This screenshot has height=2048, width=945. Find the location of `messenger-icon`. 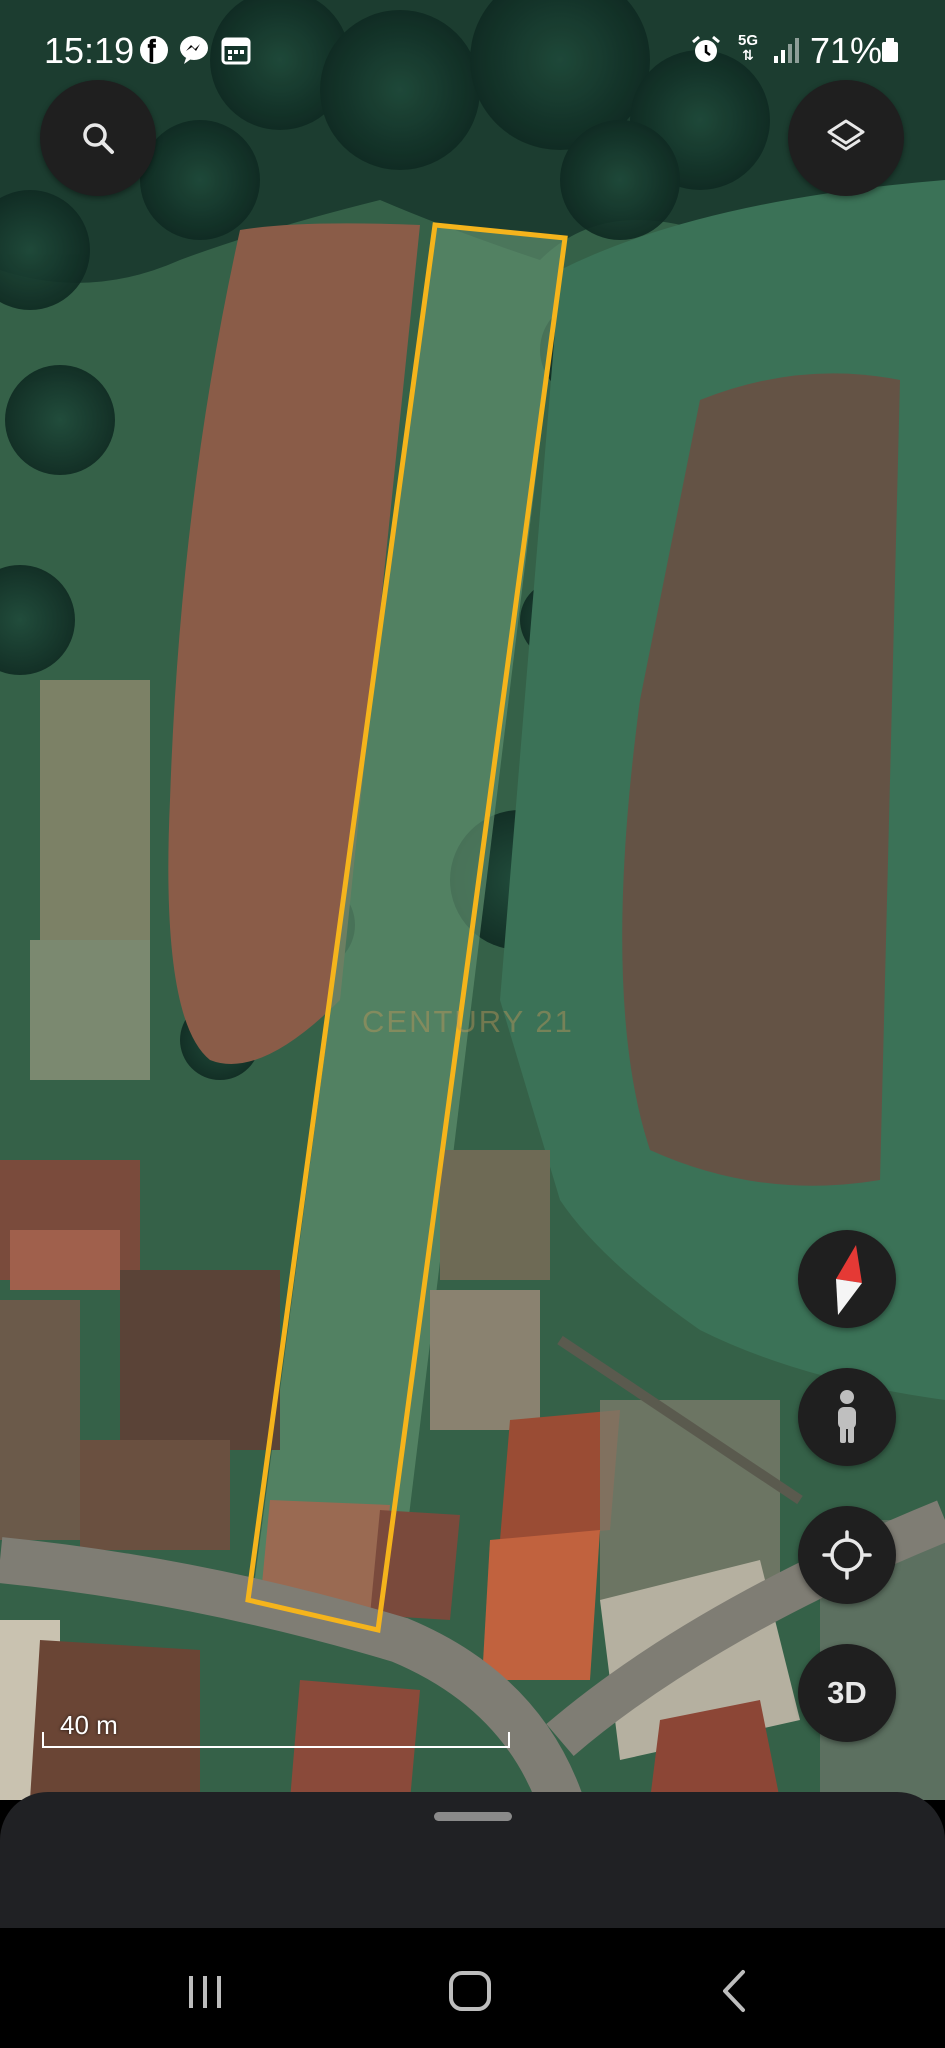

messenger-icon is located at coordinates (194, 50).